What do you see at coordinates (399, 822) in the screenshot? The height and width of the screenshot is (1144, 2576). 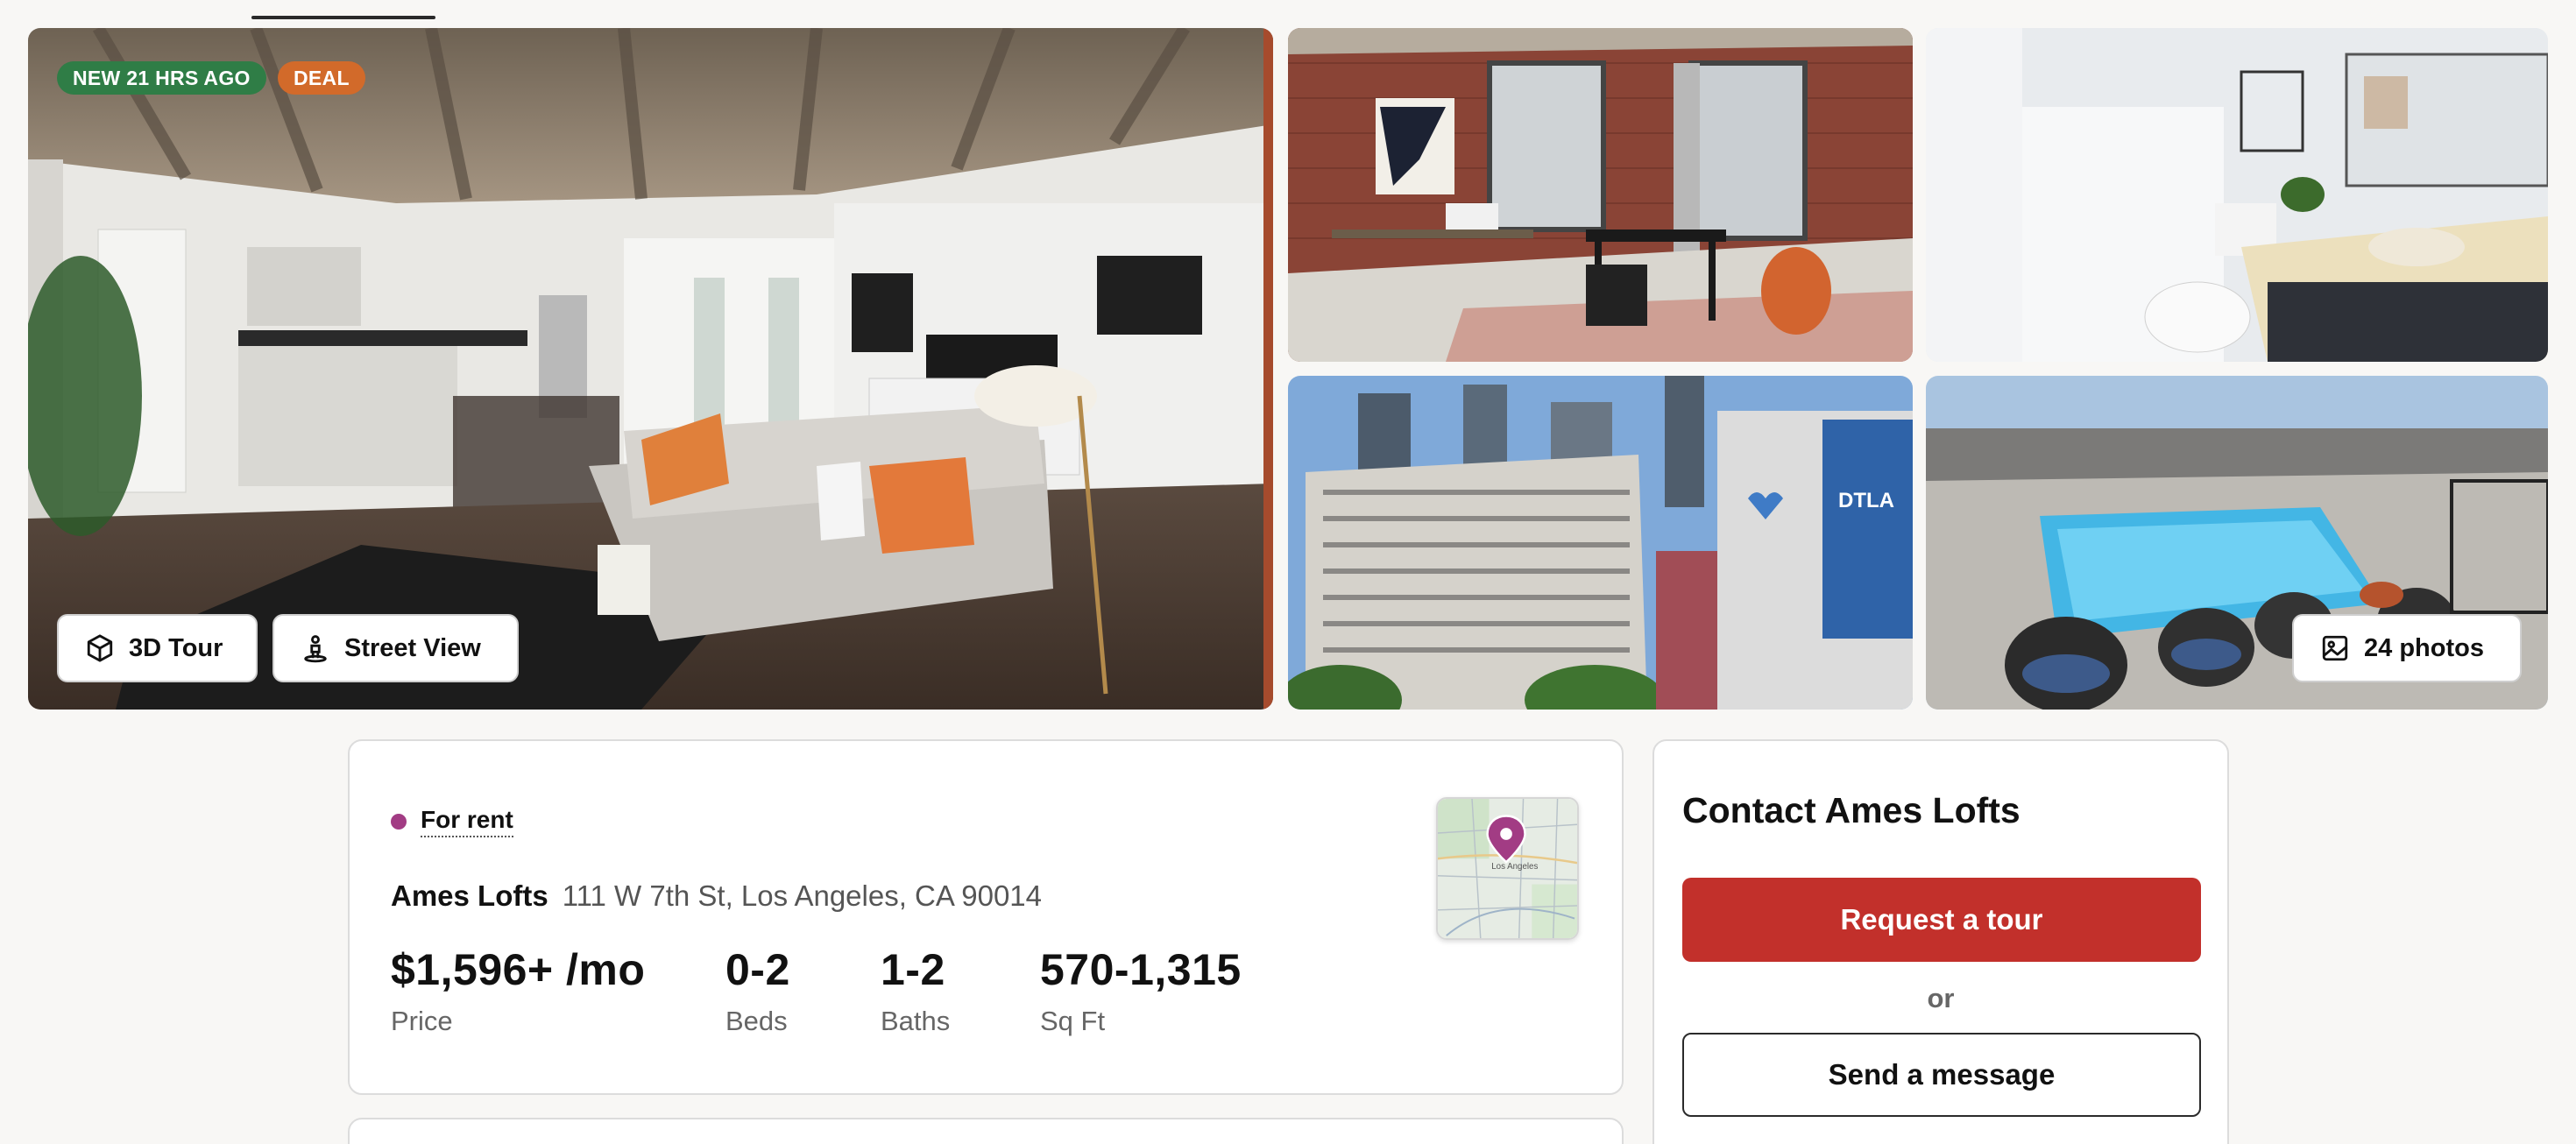 I see `status-dot` at bounding box center [399, 822].